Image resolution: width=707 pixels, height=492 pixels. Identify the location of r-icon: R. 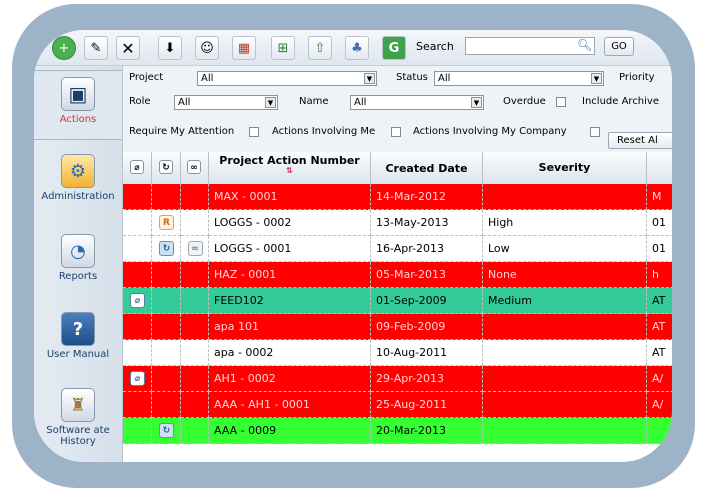
(166, 222).